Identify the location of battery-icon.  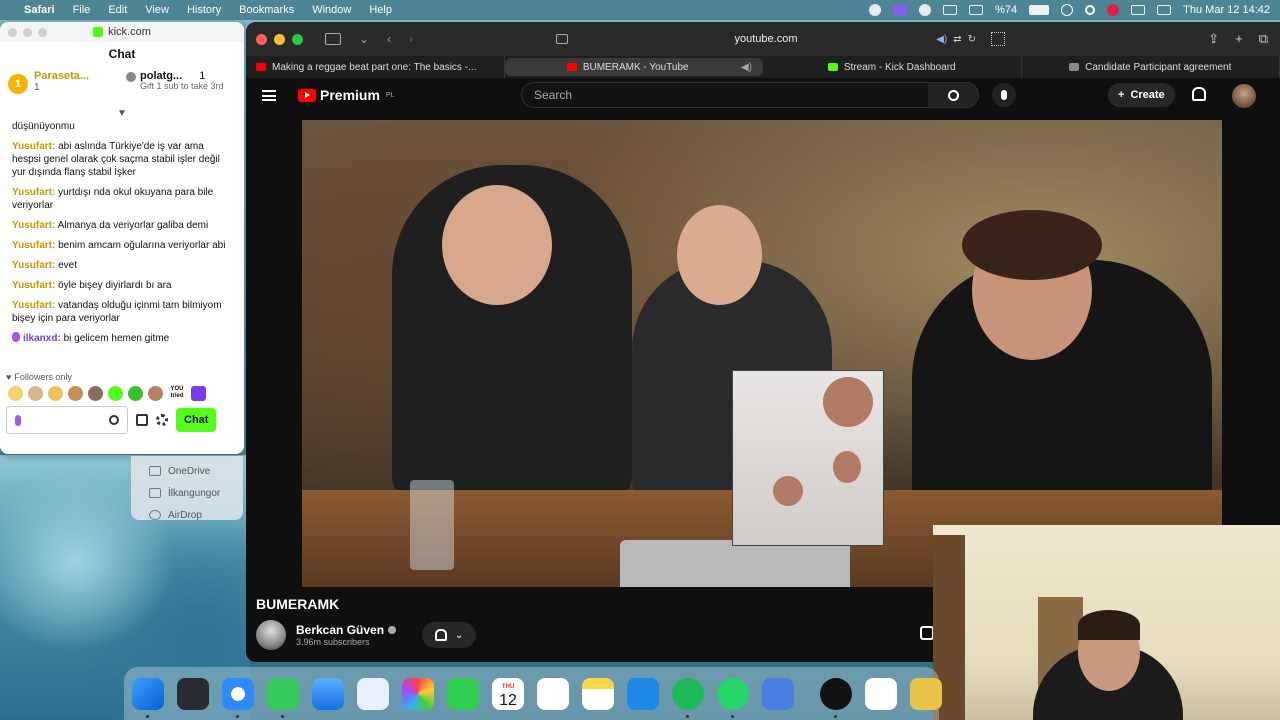
(1039, 10).